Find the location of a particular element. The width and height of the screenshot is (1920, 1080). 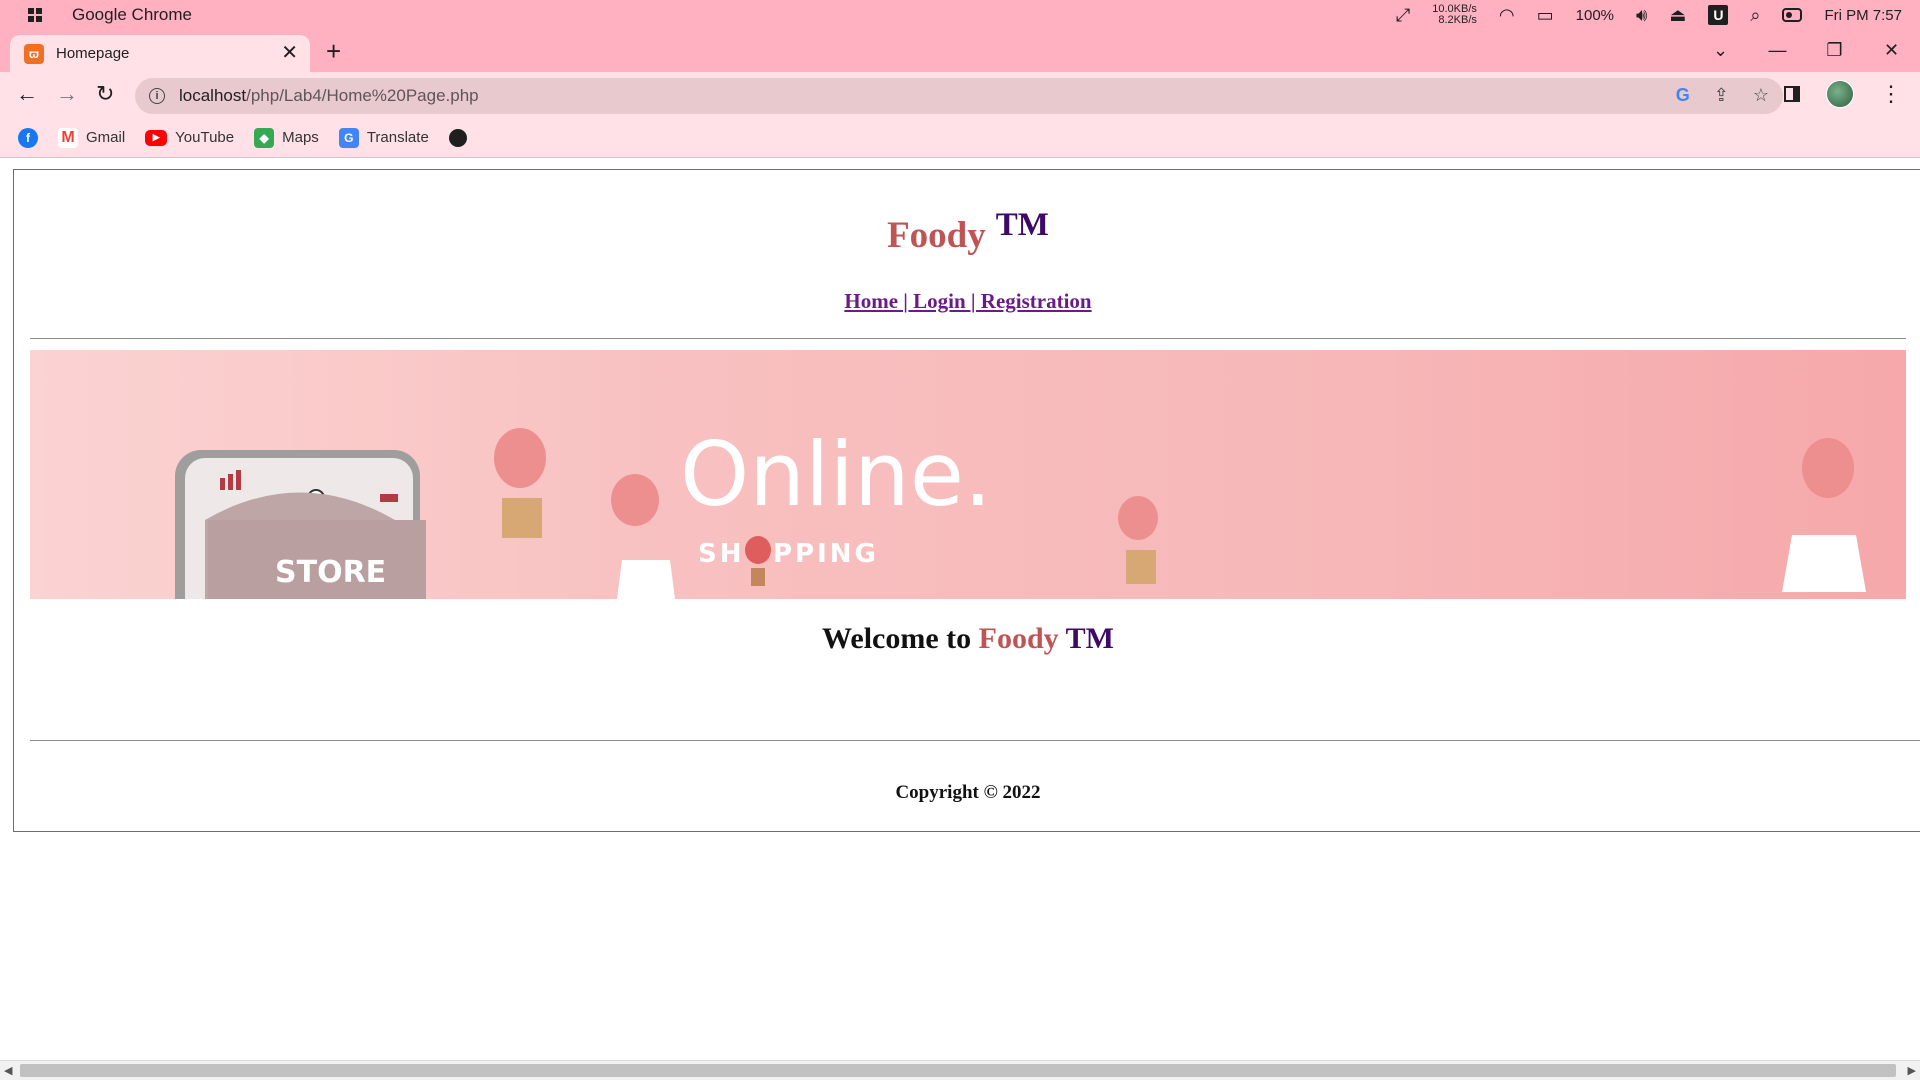

bookmark-star-icon: ☆ is located at coordinates (1761, 95).